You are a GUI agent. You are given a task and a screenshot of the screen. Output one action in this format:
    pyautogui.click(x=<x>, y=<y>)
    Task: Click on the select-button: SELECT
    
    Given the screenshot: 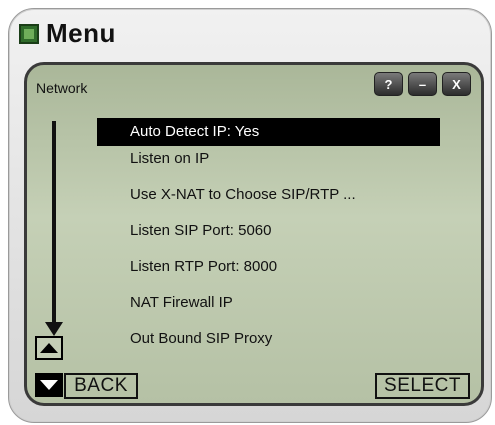 What is the action you would take?
    pyautogui.click(x=422, y=386)
    